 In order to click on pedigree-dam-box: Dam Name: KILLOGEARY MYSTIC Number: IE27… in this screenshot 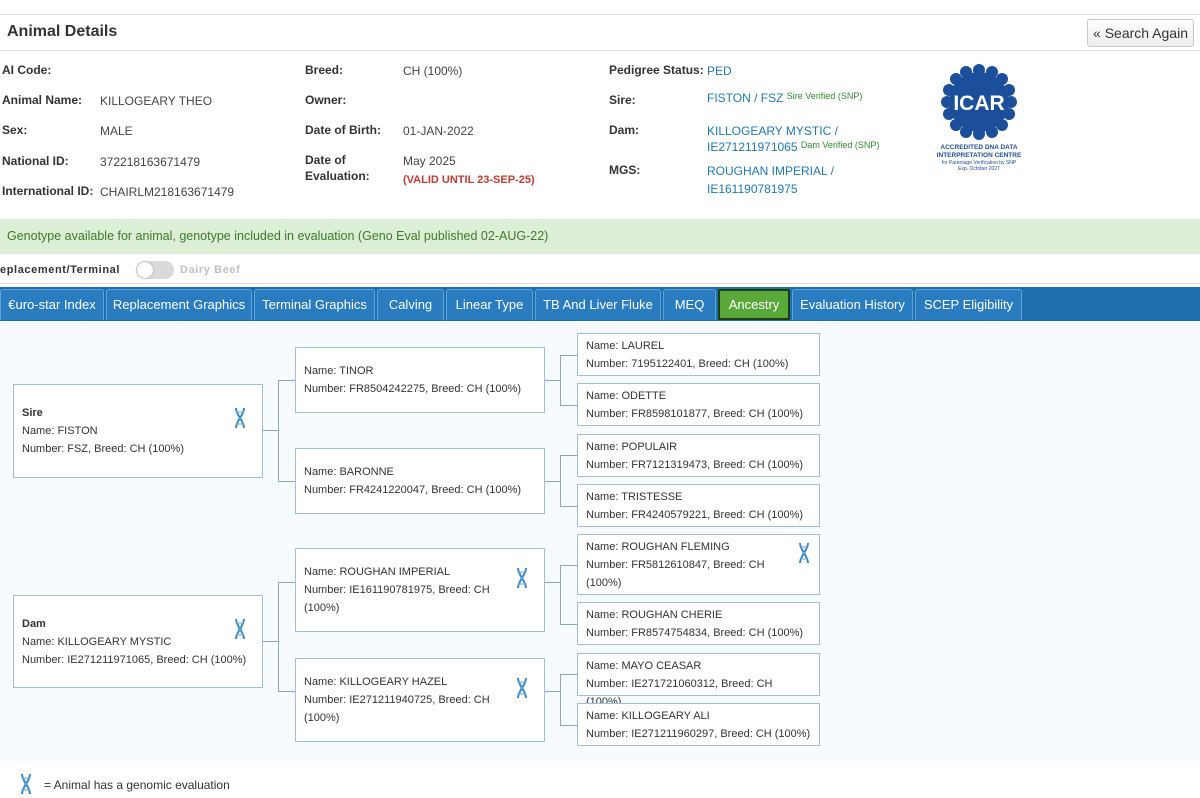, I will do `click(138, 641)`.